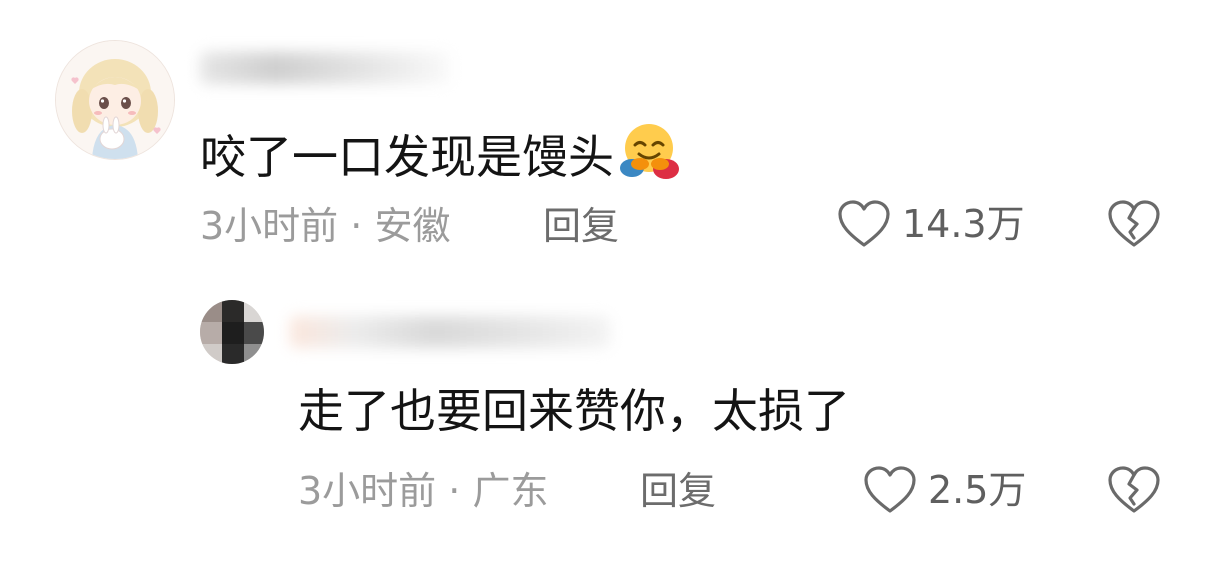 This screenshot has height=562, width=1224. What do you see at coordinates (574, 411) in the screenshot?
I see `reply-comment-text: 走了也要回来赞你，太损了` at bounding box center [574, 411].